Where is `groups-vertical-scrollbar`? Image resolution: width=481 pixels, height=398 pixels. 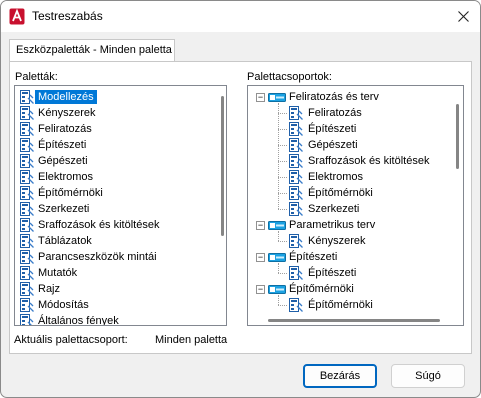
groups-vertical-scrollbar is located at coordinates (457, 136).